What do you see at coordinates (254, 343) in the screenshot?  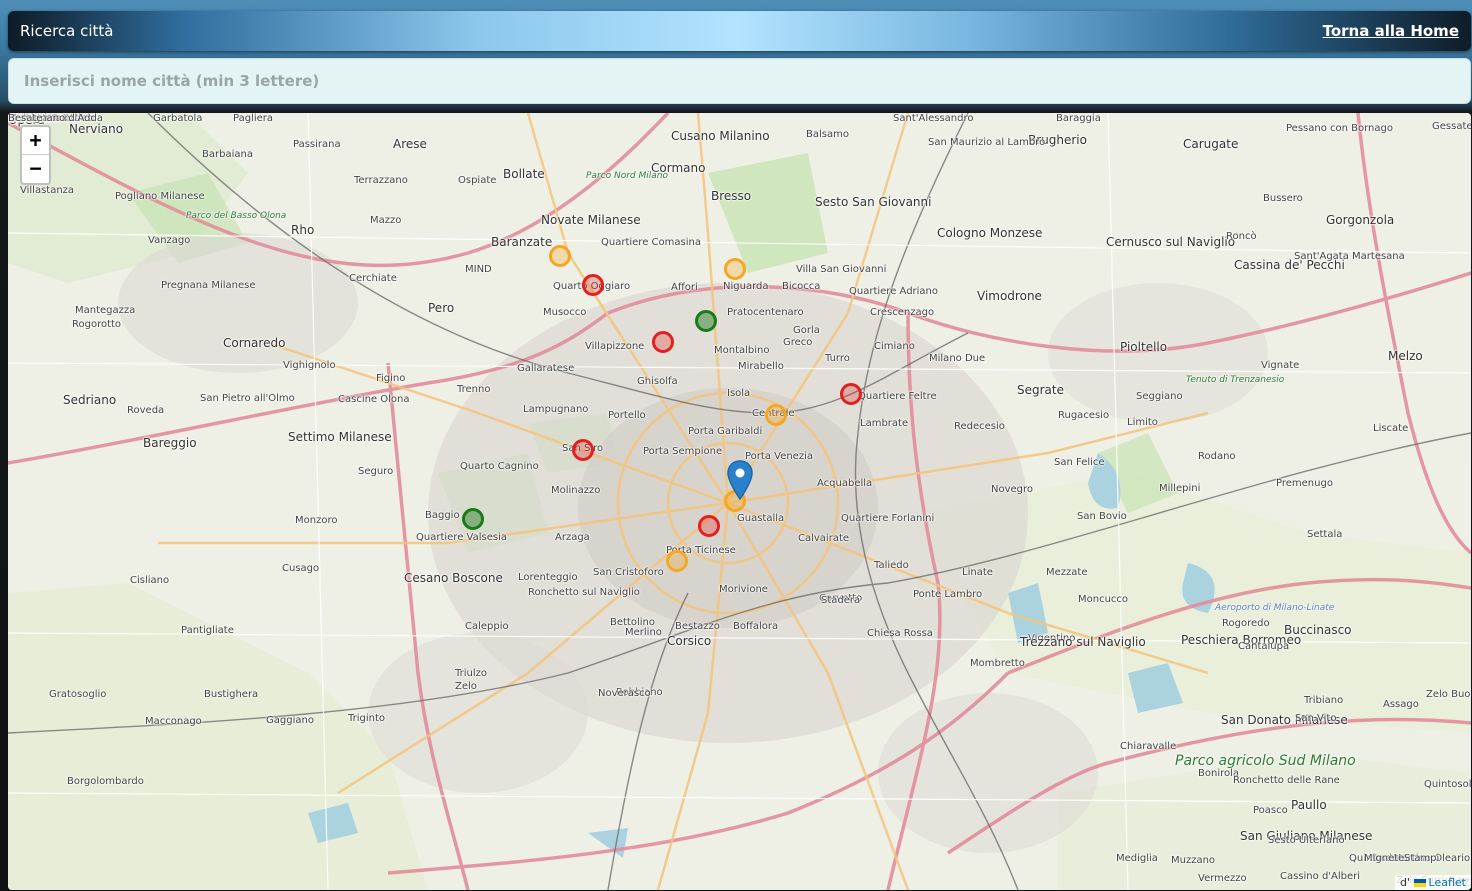 I see `place-label: Cornaredo` at bounding box center [254, 343].